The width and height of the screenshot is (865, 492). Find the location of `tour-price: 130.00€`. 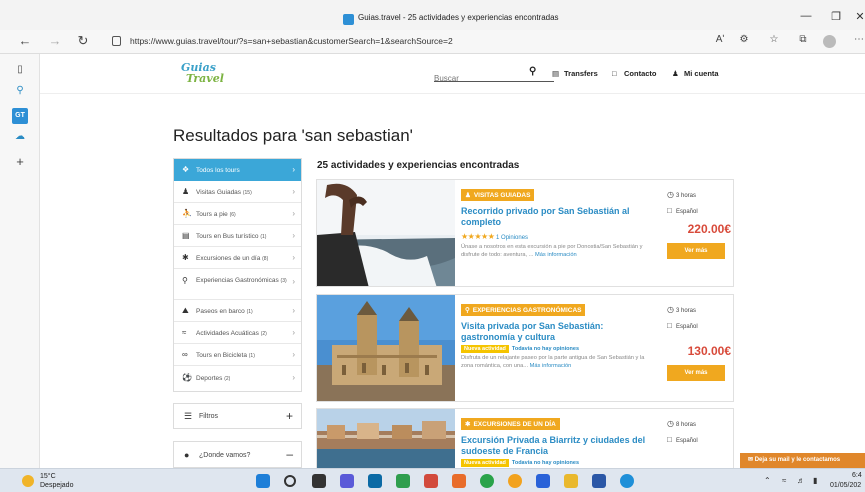

tour-price: 130.00€ is located at coordinates (709, 351).